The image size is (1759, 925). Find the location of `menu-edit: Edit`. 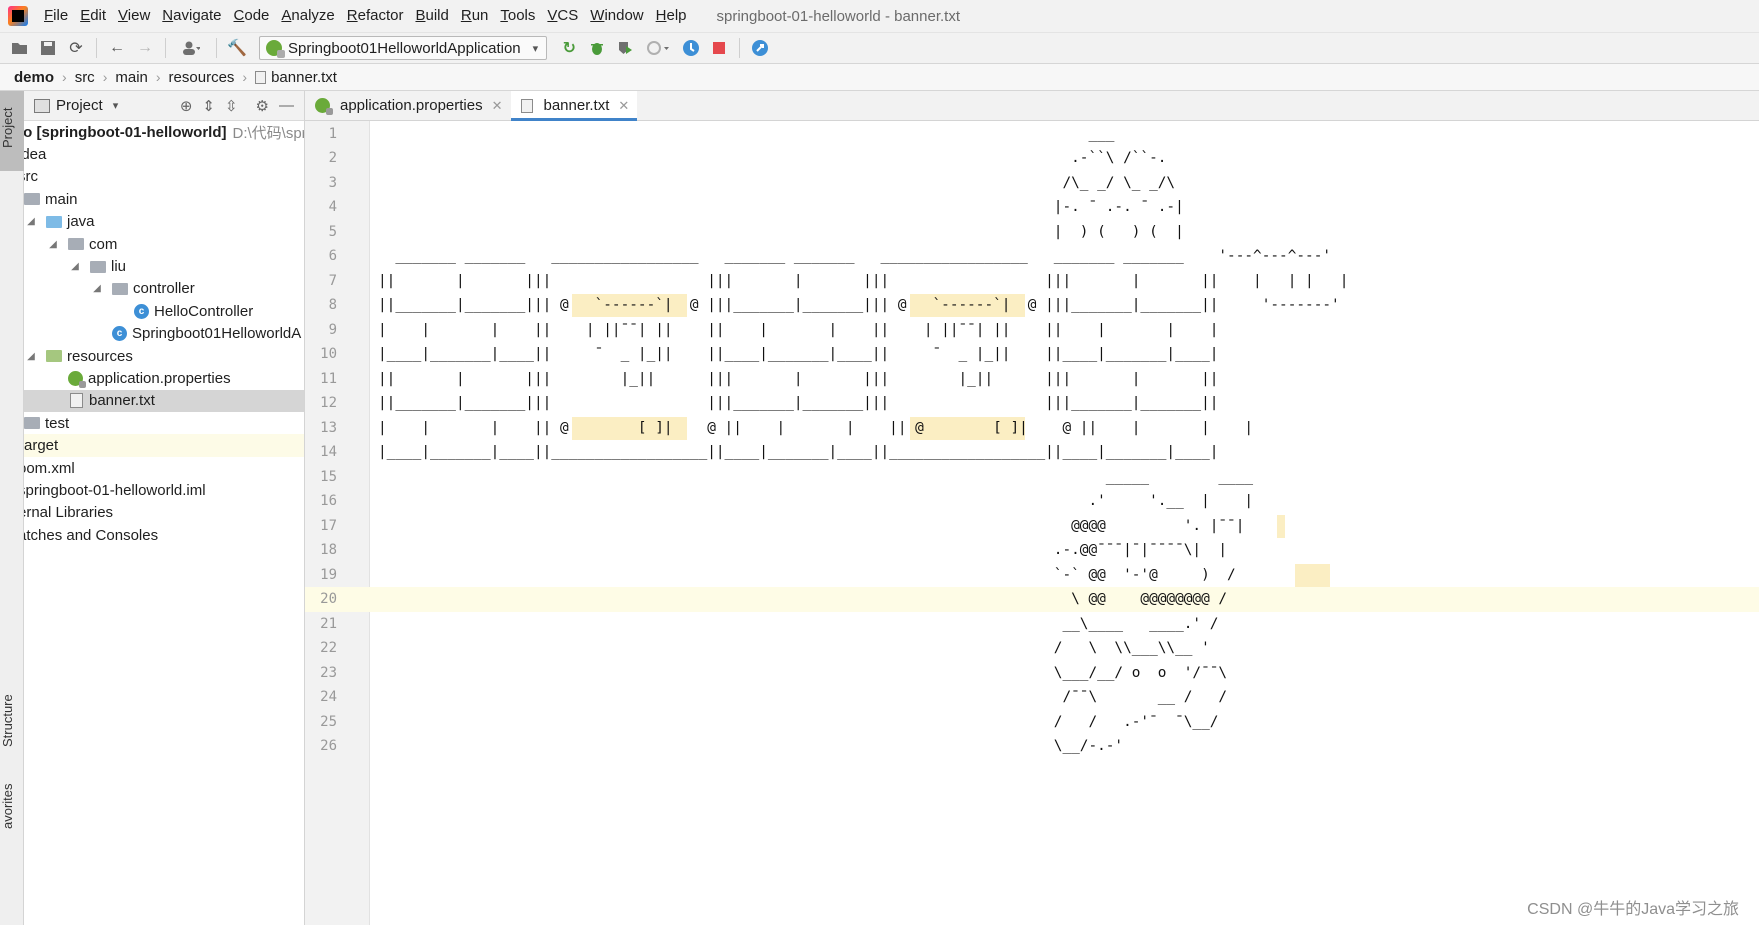

menu-edit: Edit is located at coordinates (93, 16).